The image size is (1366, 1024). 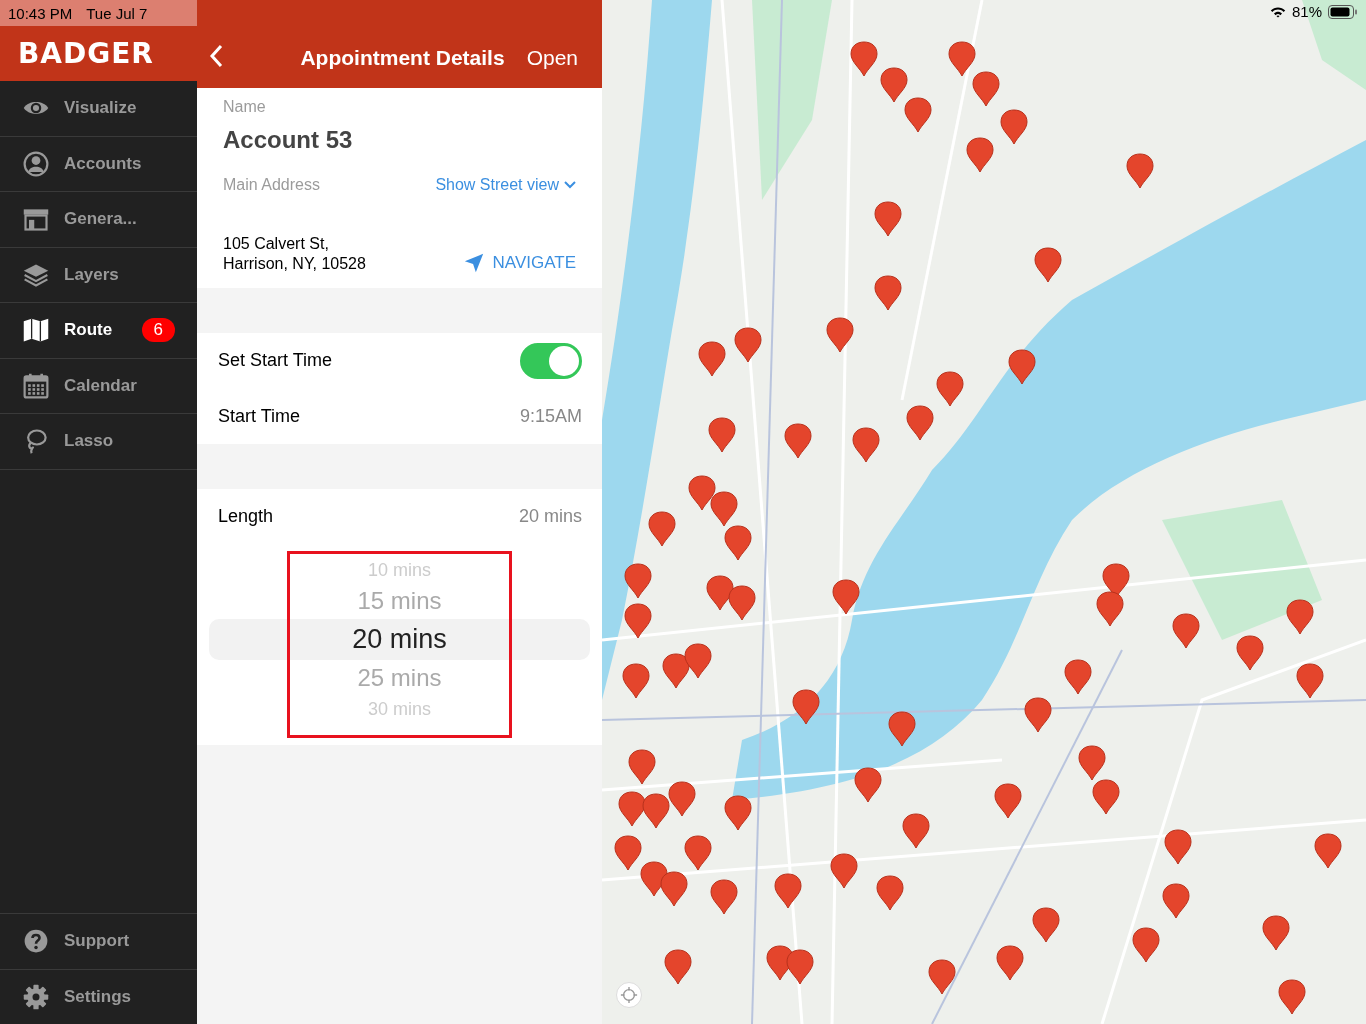 What do you see at coordinates (36, 385) in the screenshot?
I see `calendar-icon` at bounding box center [36, 385].